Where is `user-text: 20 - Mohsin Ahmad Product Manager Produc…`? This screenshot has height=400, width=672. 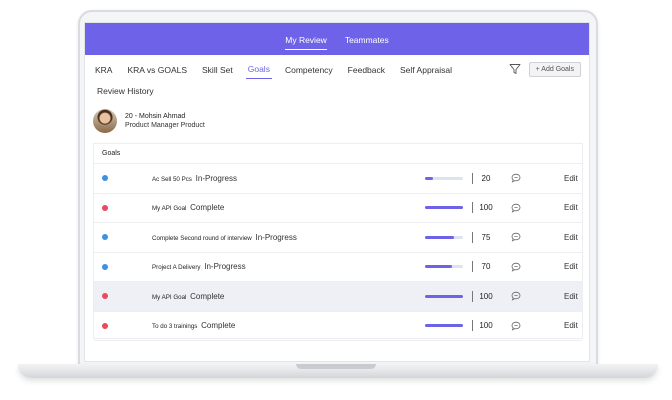 user-text: 20 - Mohsin Ahmad Product Manager Produc… is located at coordinates (165, 121).